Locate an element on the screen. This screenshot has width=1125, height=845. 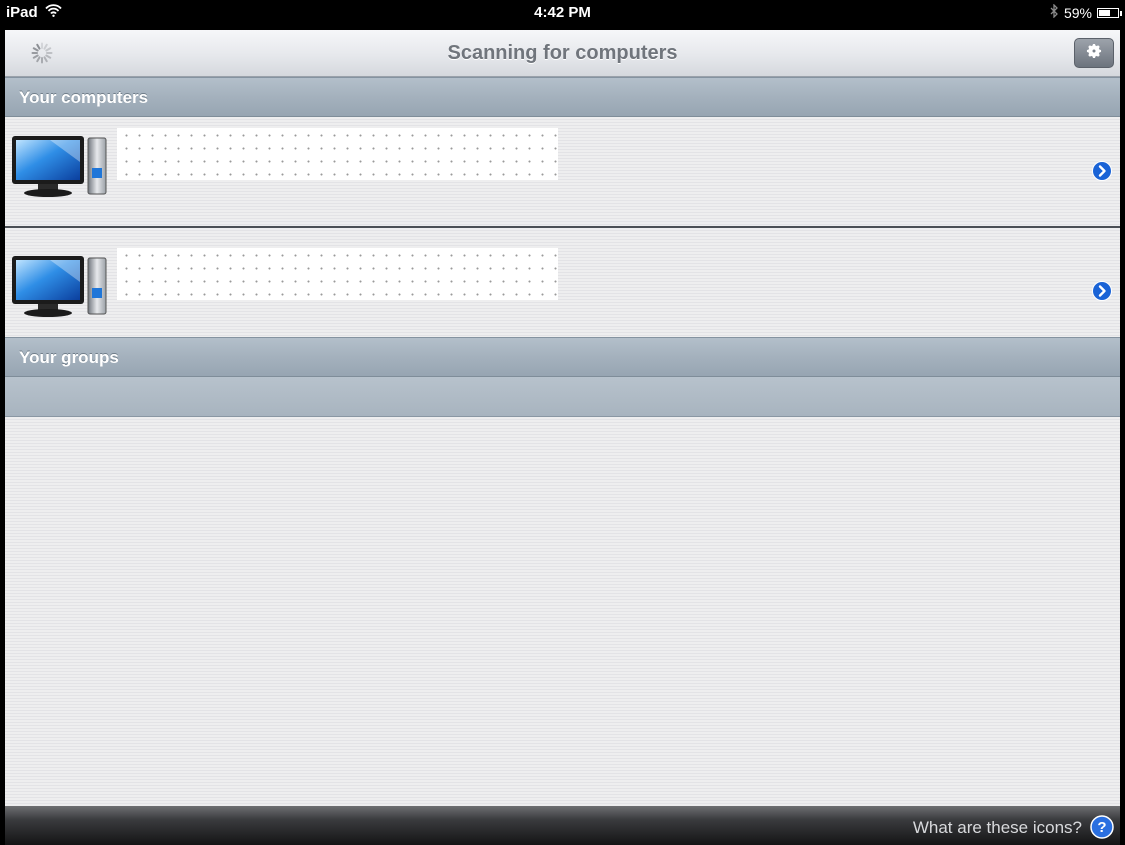
navigation-bar: Scanning for computers is located at coordinates (562, 53).